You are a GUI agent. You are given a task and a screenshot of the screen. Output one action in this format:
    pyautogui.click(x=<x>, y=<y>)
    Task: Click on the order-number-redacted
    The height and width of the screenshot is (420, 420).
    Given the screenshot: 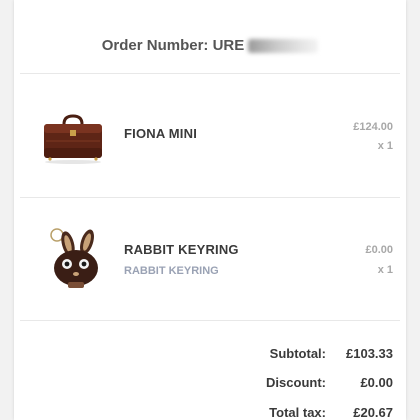 What is the action you would take?
    pyautogui.click(x=283, y=46)
    